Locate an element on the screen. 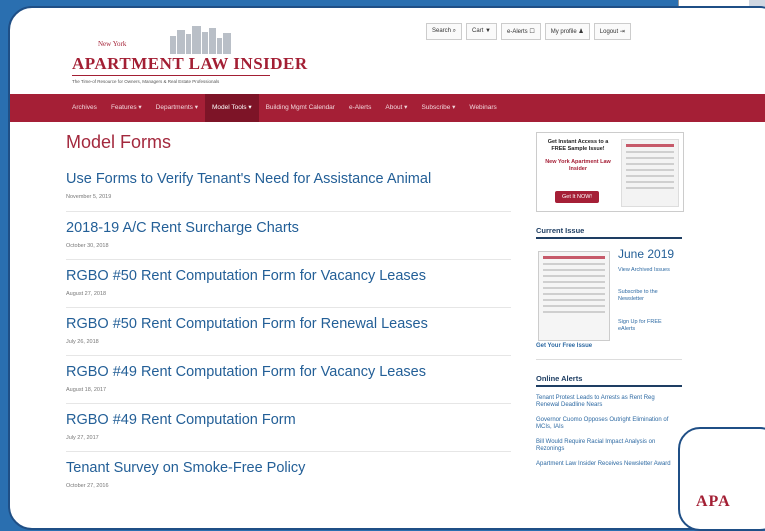  article-date: October 27, 2016 is located at coordinates (87, 486).